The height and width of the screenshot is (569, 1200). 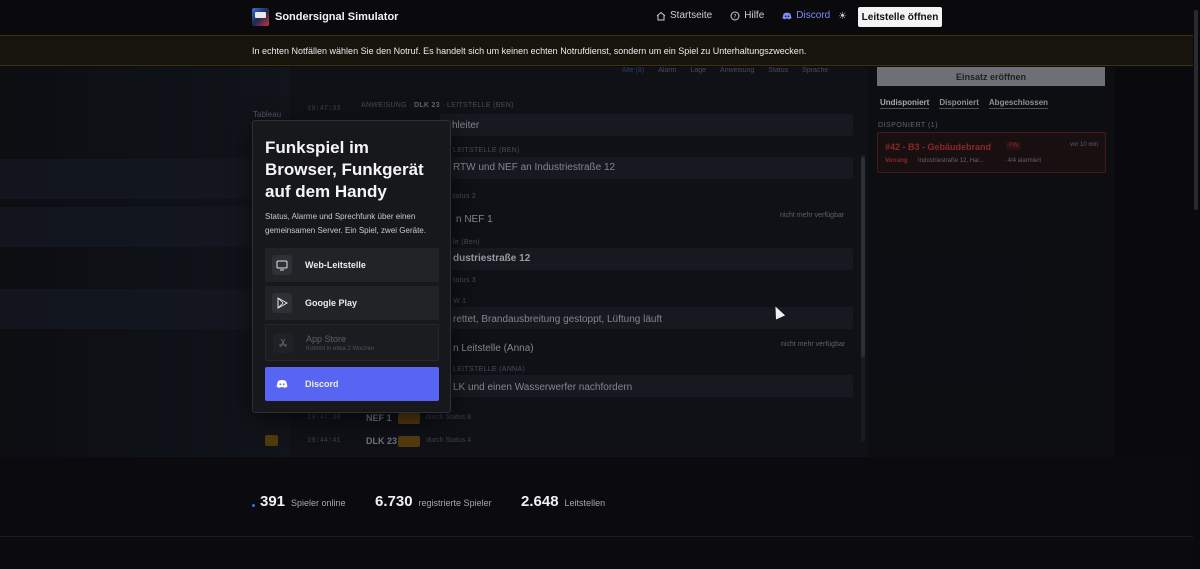 What do you see at coordinates (394, 501) in the screenshot?
I see `stat-value: 6.730` at bounding box center [394, 501].